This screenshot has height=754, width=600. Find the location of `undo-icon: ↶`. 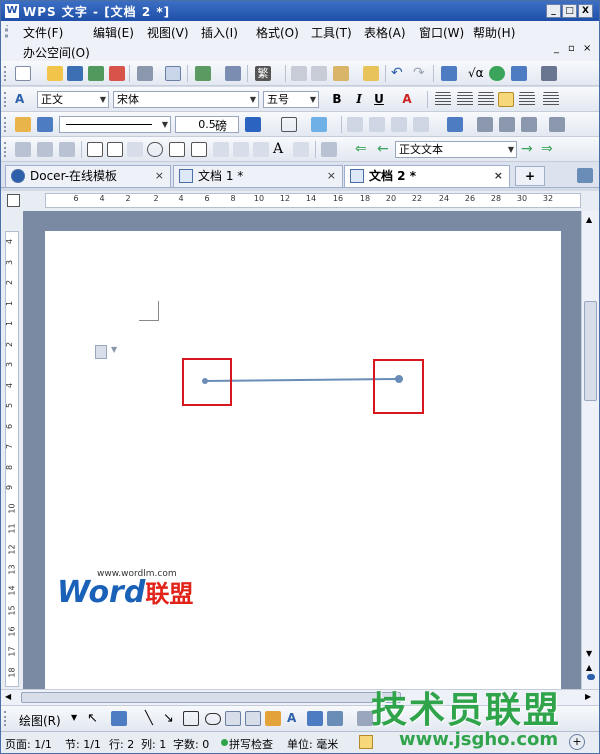

undo-icon: ↶ is located at coordinates (399, 73).